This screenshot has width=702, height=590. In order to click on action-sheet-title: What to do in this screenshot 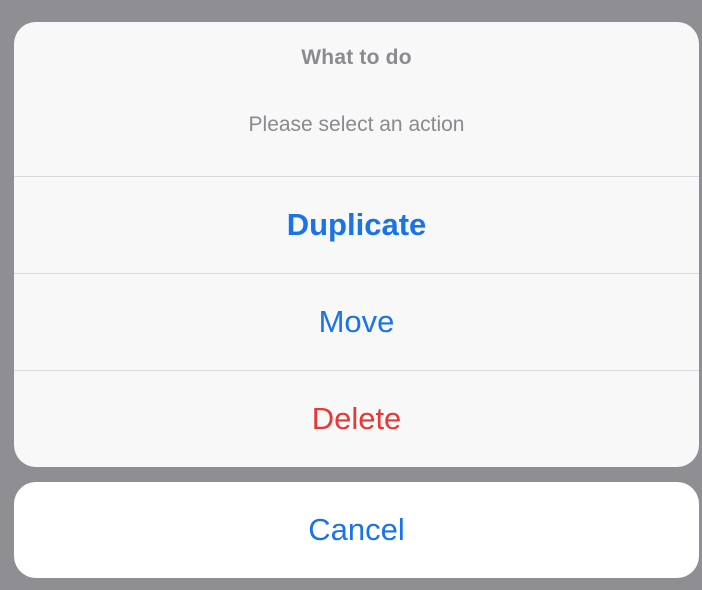, I will do `click(356, 57)`.